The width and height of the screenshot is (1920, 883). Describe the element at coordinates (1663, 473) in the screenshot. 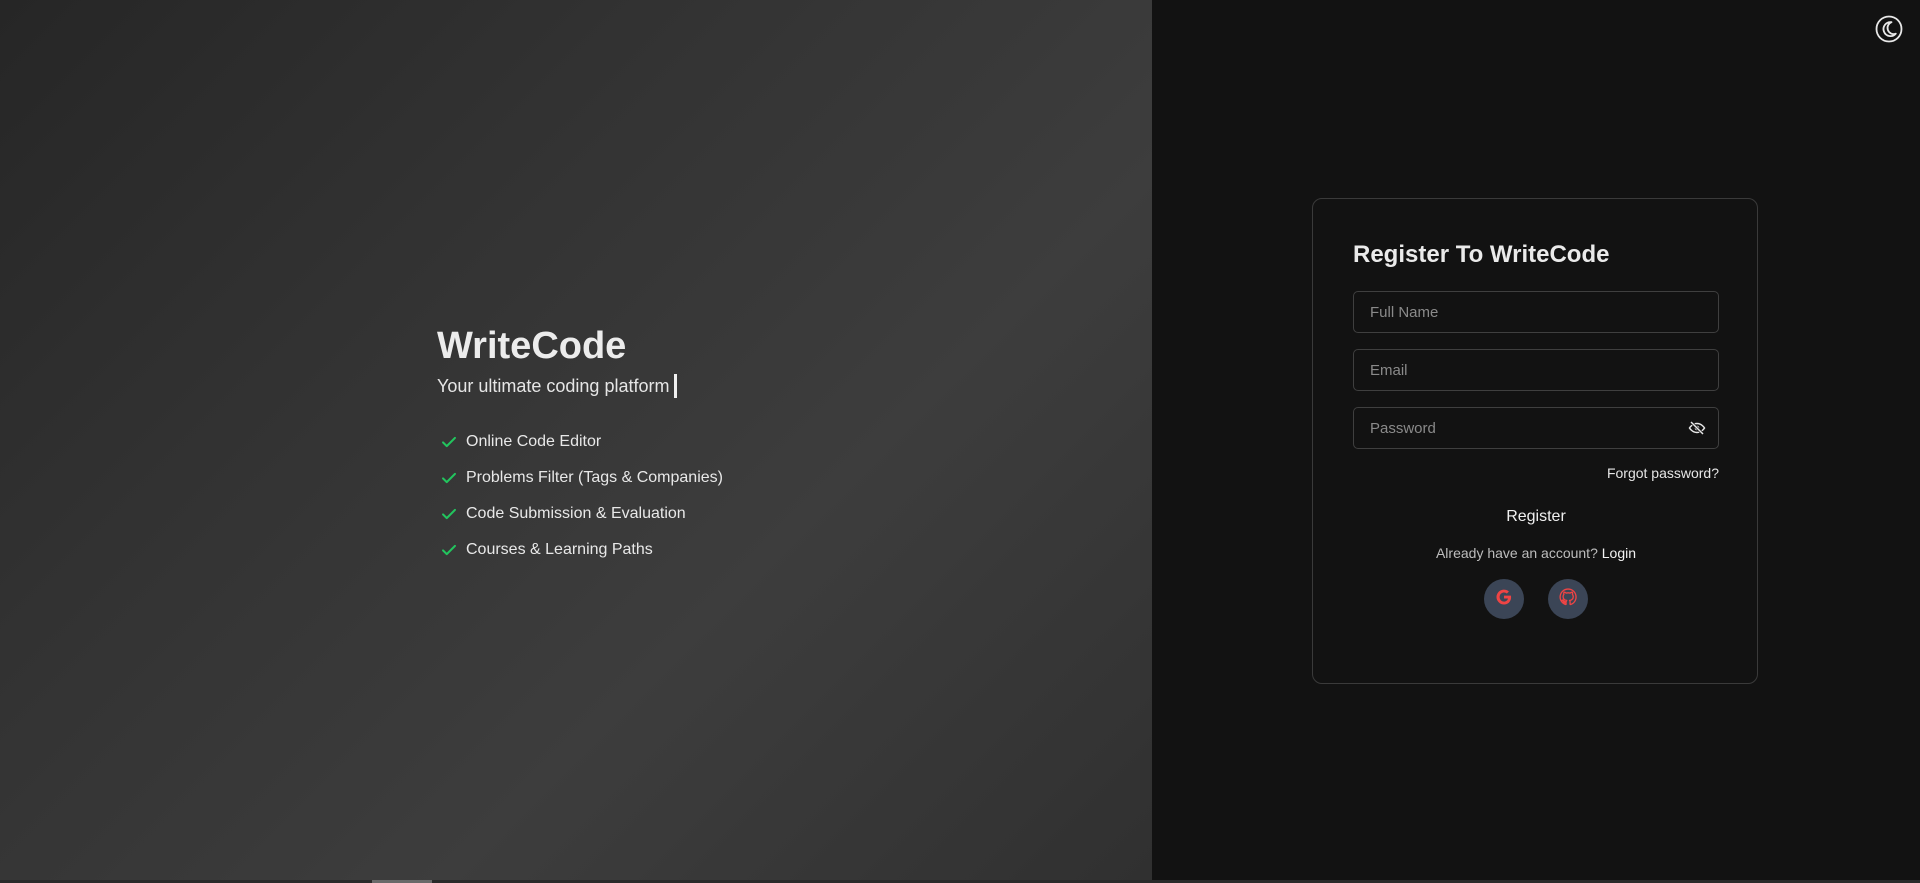

I see `forgot-password-link: Forgot password?` at that location.